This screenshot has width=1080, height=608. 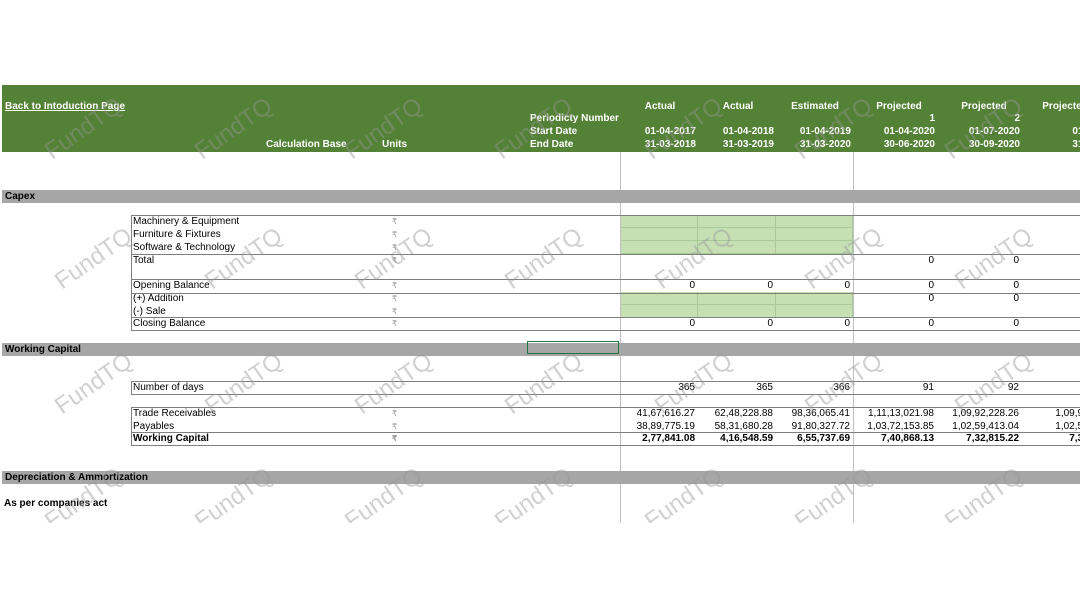 What do you see at coordinates (1076, 144) in the screenshot?
I see `period-end: 31-12` at bounding box center [1076, 144].